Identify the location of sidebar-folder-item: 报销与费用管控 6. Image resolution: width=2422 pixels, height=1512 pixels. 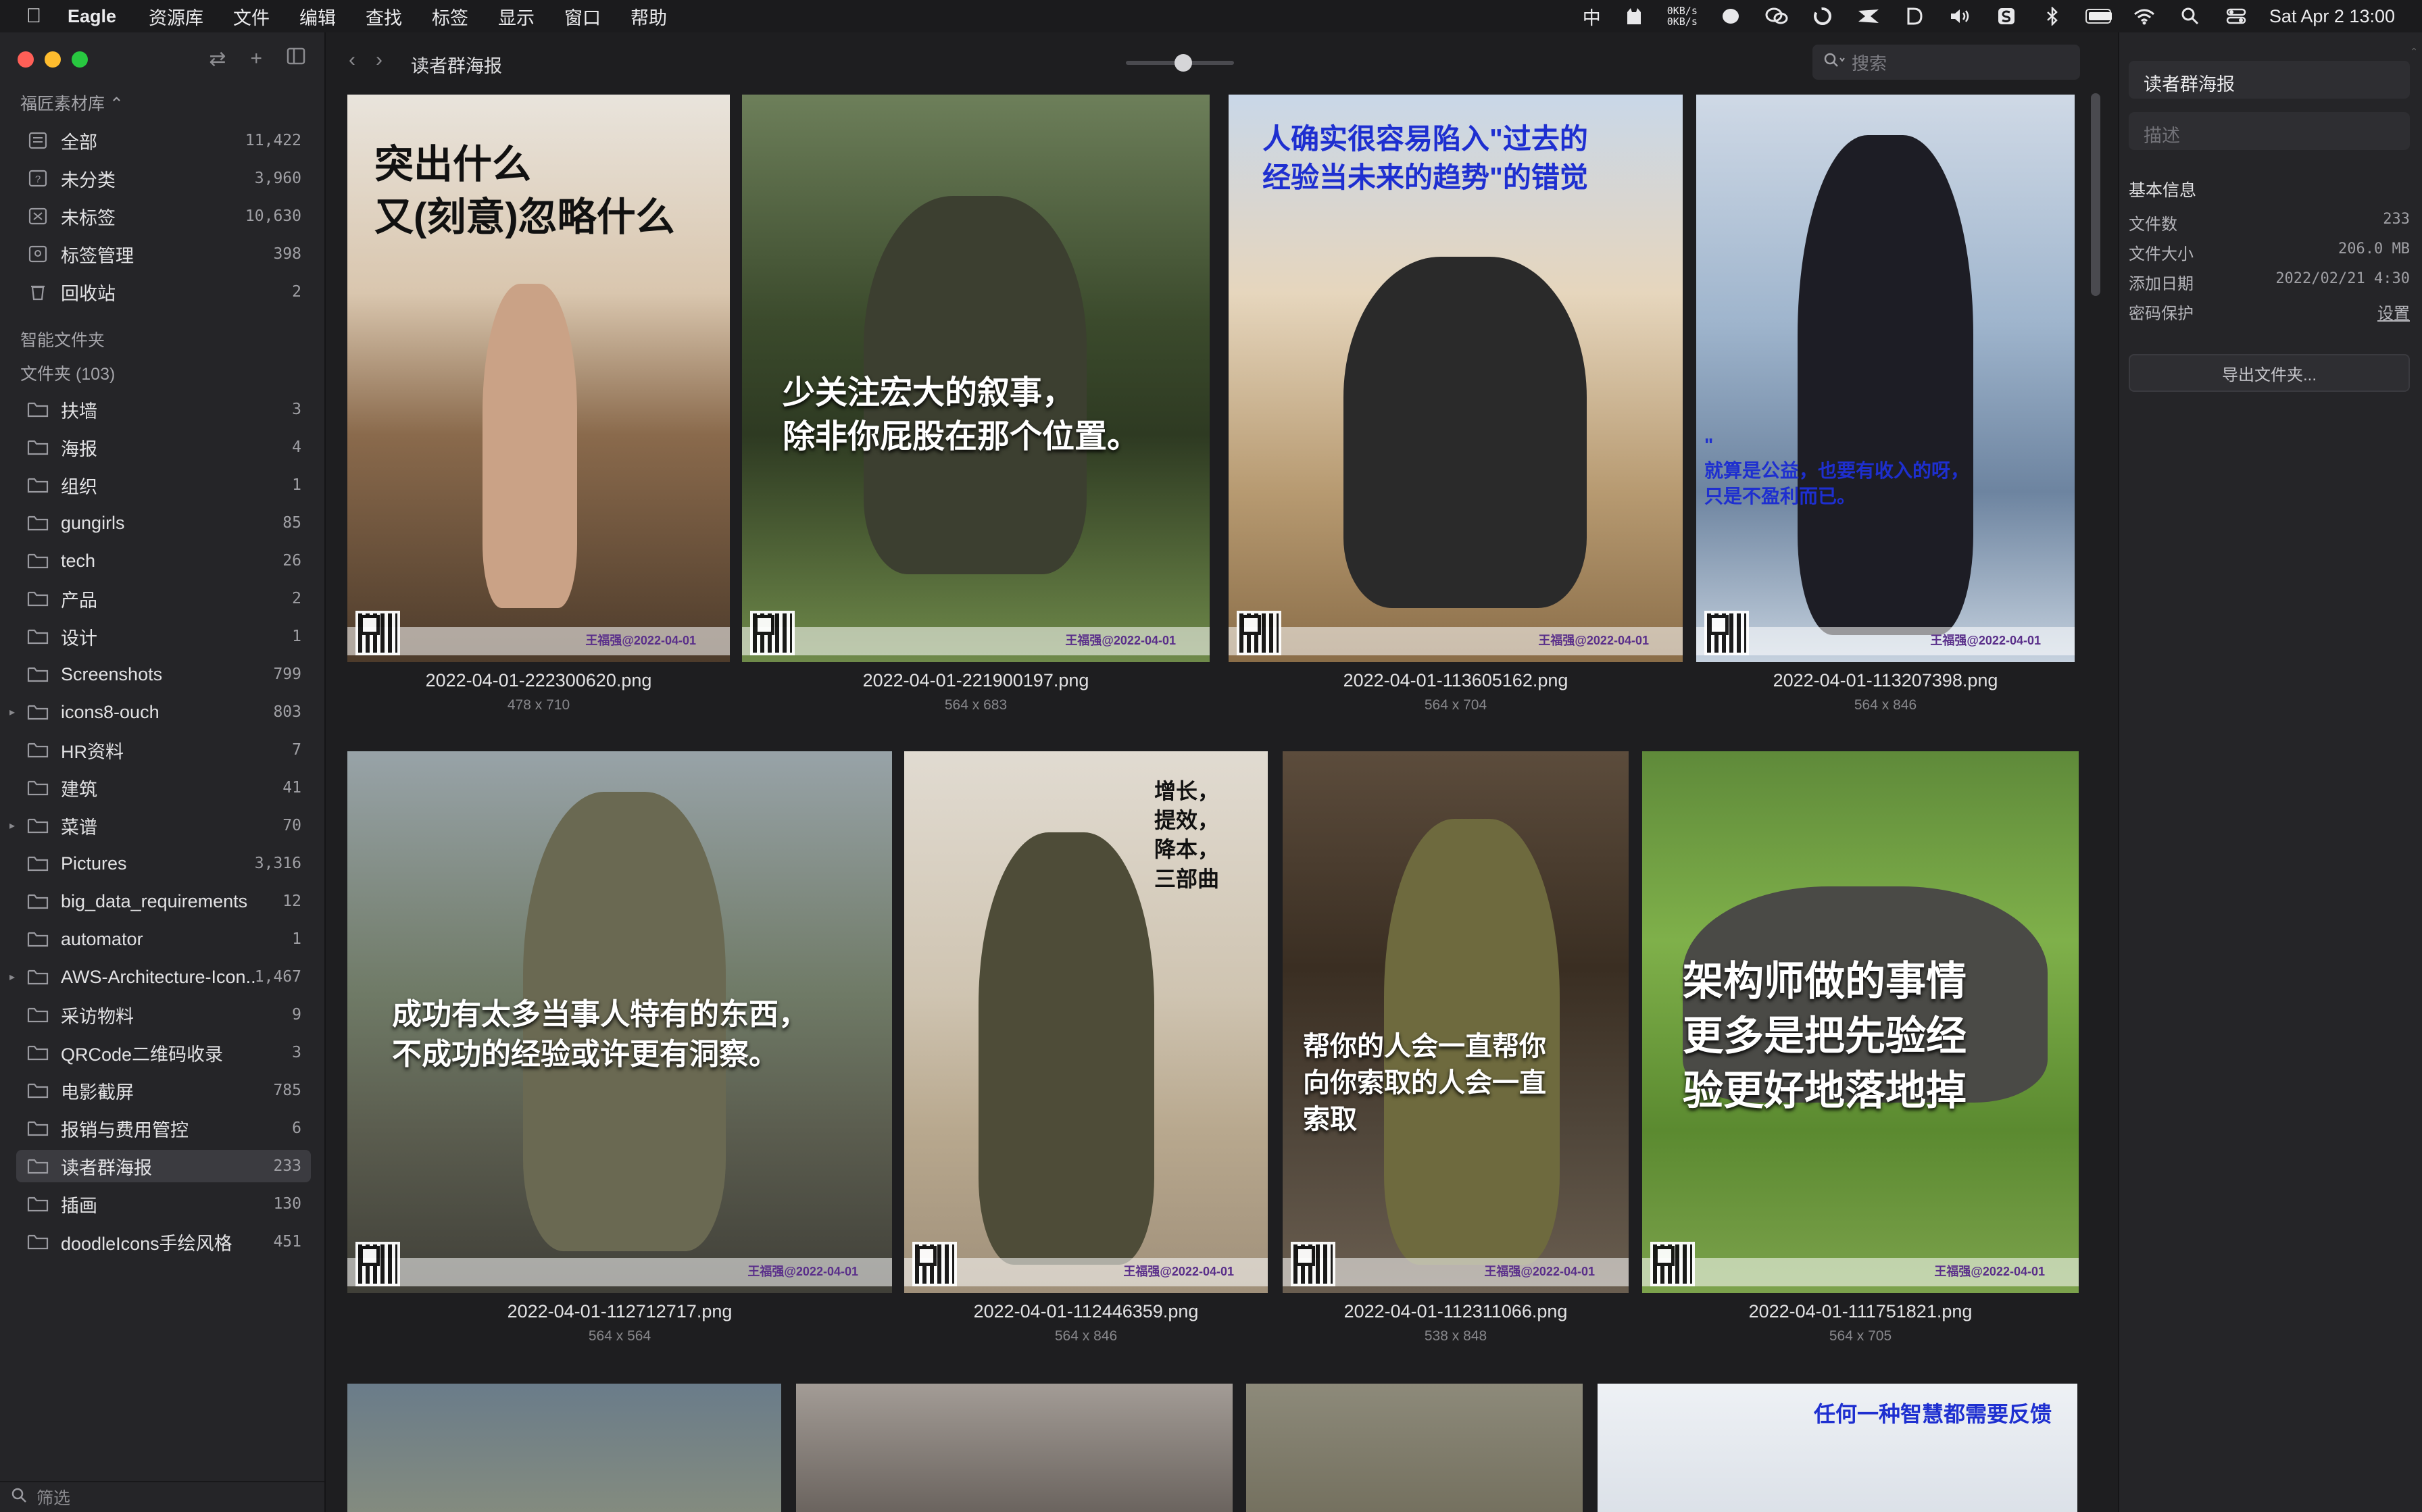
(163, 1128).